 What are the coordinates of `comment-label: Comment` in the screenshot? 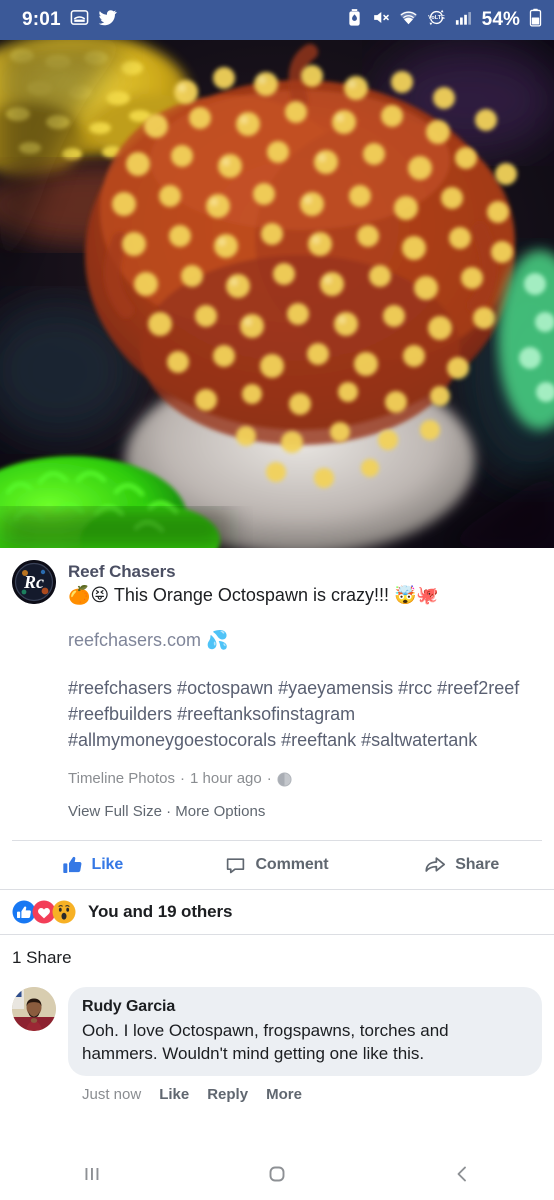 It's located at (292, 864).